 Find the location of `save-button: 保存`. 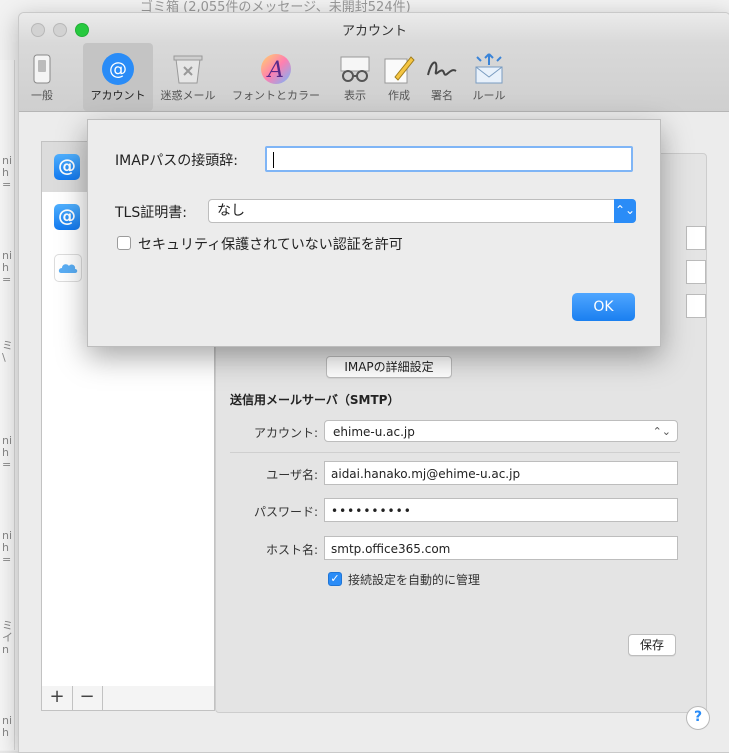

save-button: 保存 is located at coordinates (652, 645).